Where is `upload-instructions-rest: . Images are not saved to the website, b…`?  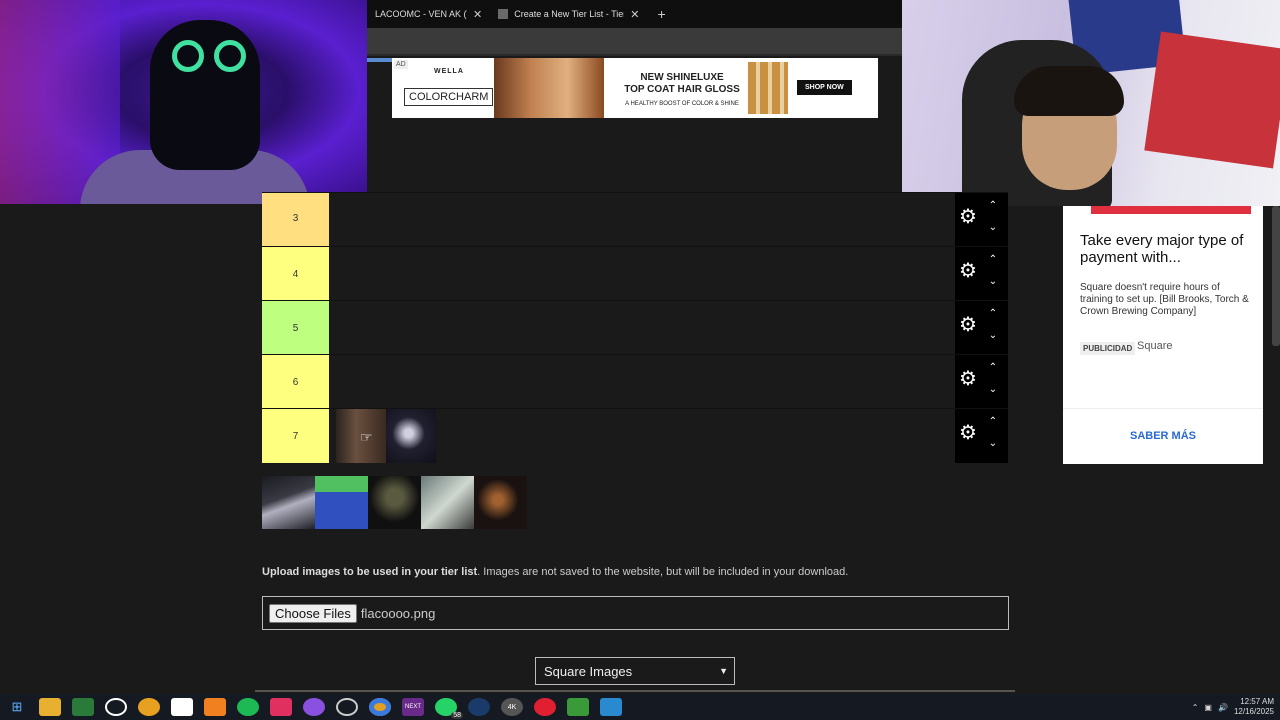
upload-instructions-rest: . Images are not saved to the website, b… is located at coordinates (663, 572).